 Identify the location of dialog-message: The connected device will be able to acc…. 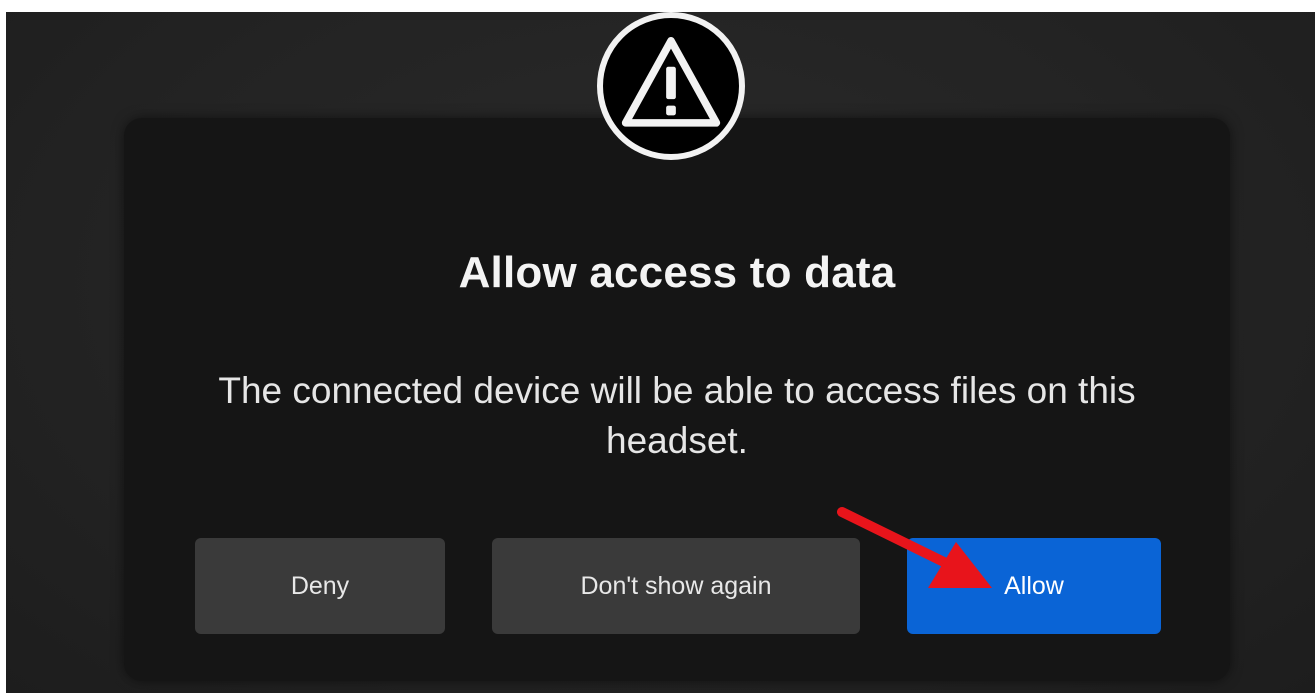
(677, 415).